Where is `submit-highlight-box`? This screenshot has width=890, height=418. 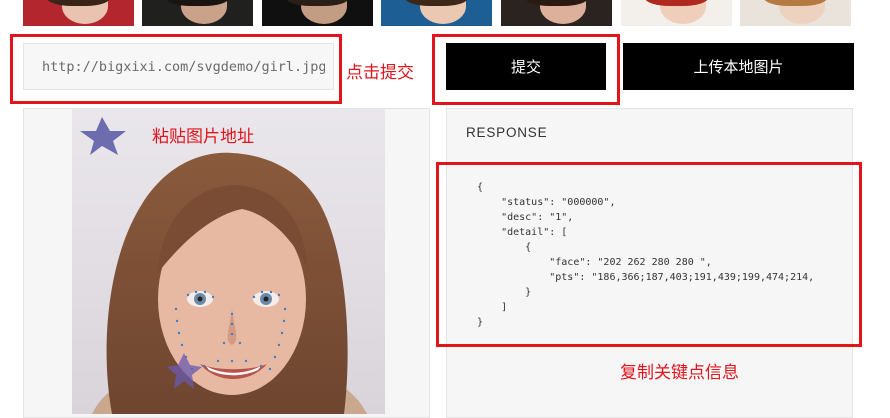 submit-highlight-box is located at coordinates (526, 69).